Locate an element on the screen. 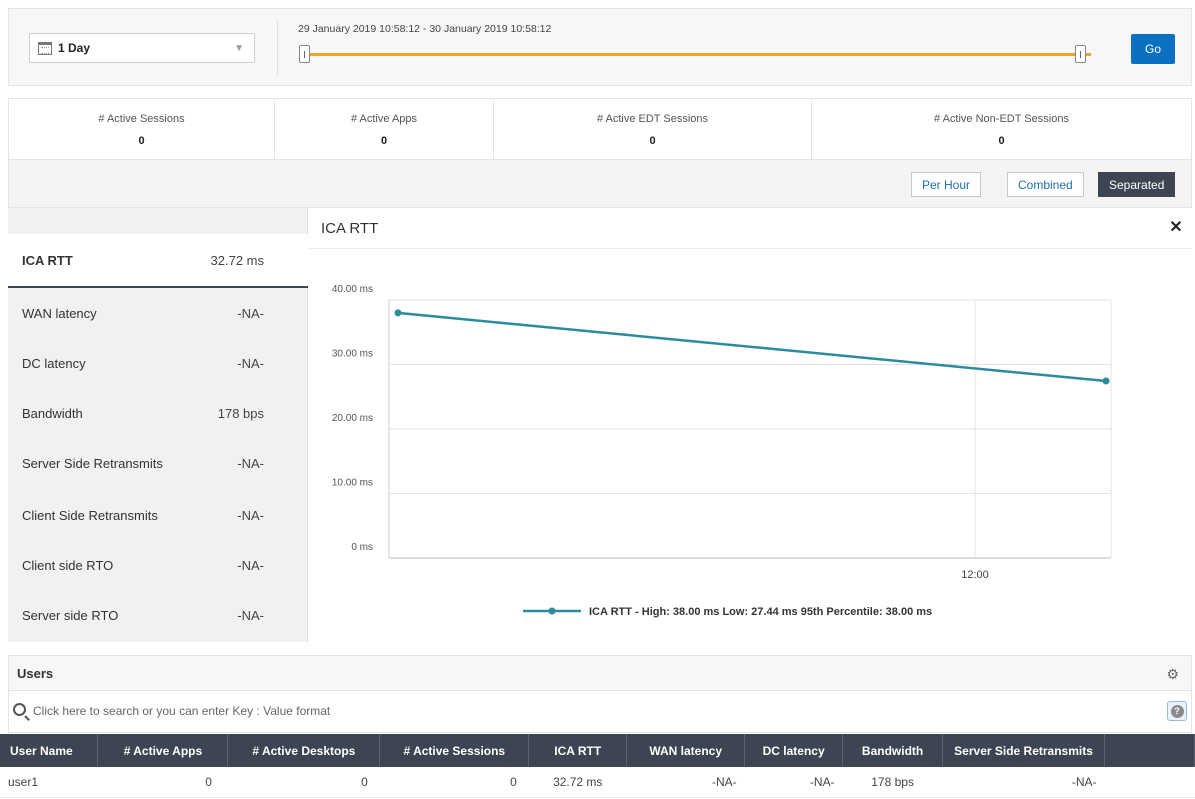 This screenshot has width=1195, height=799. calendar-icon is located at coordinates (45, 48).